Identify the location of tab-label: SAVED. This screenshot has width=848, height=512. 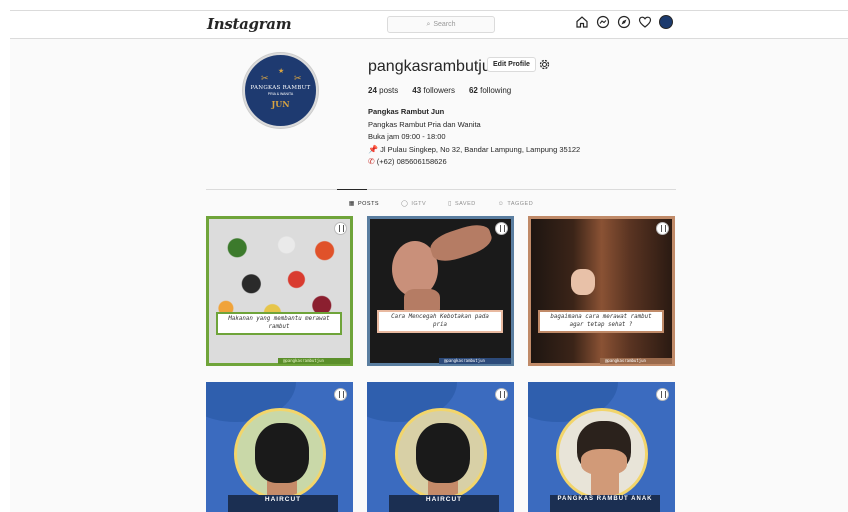
(465, 203).